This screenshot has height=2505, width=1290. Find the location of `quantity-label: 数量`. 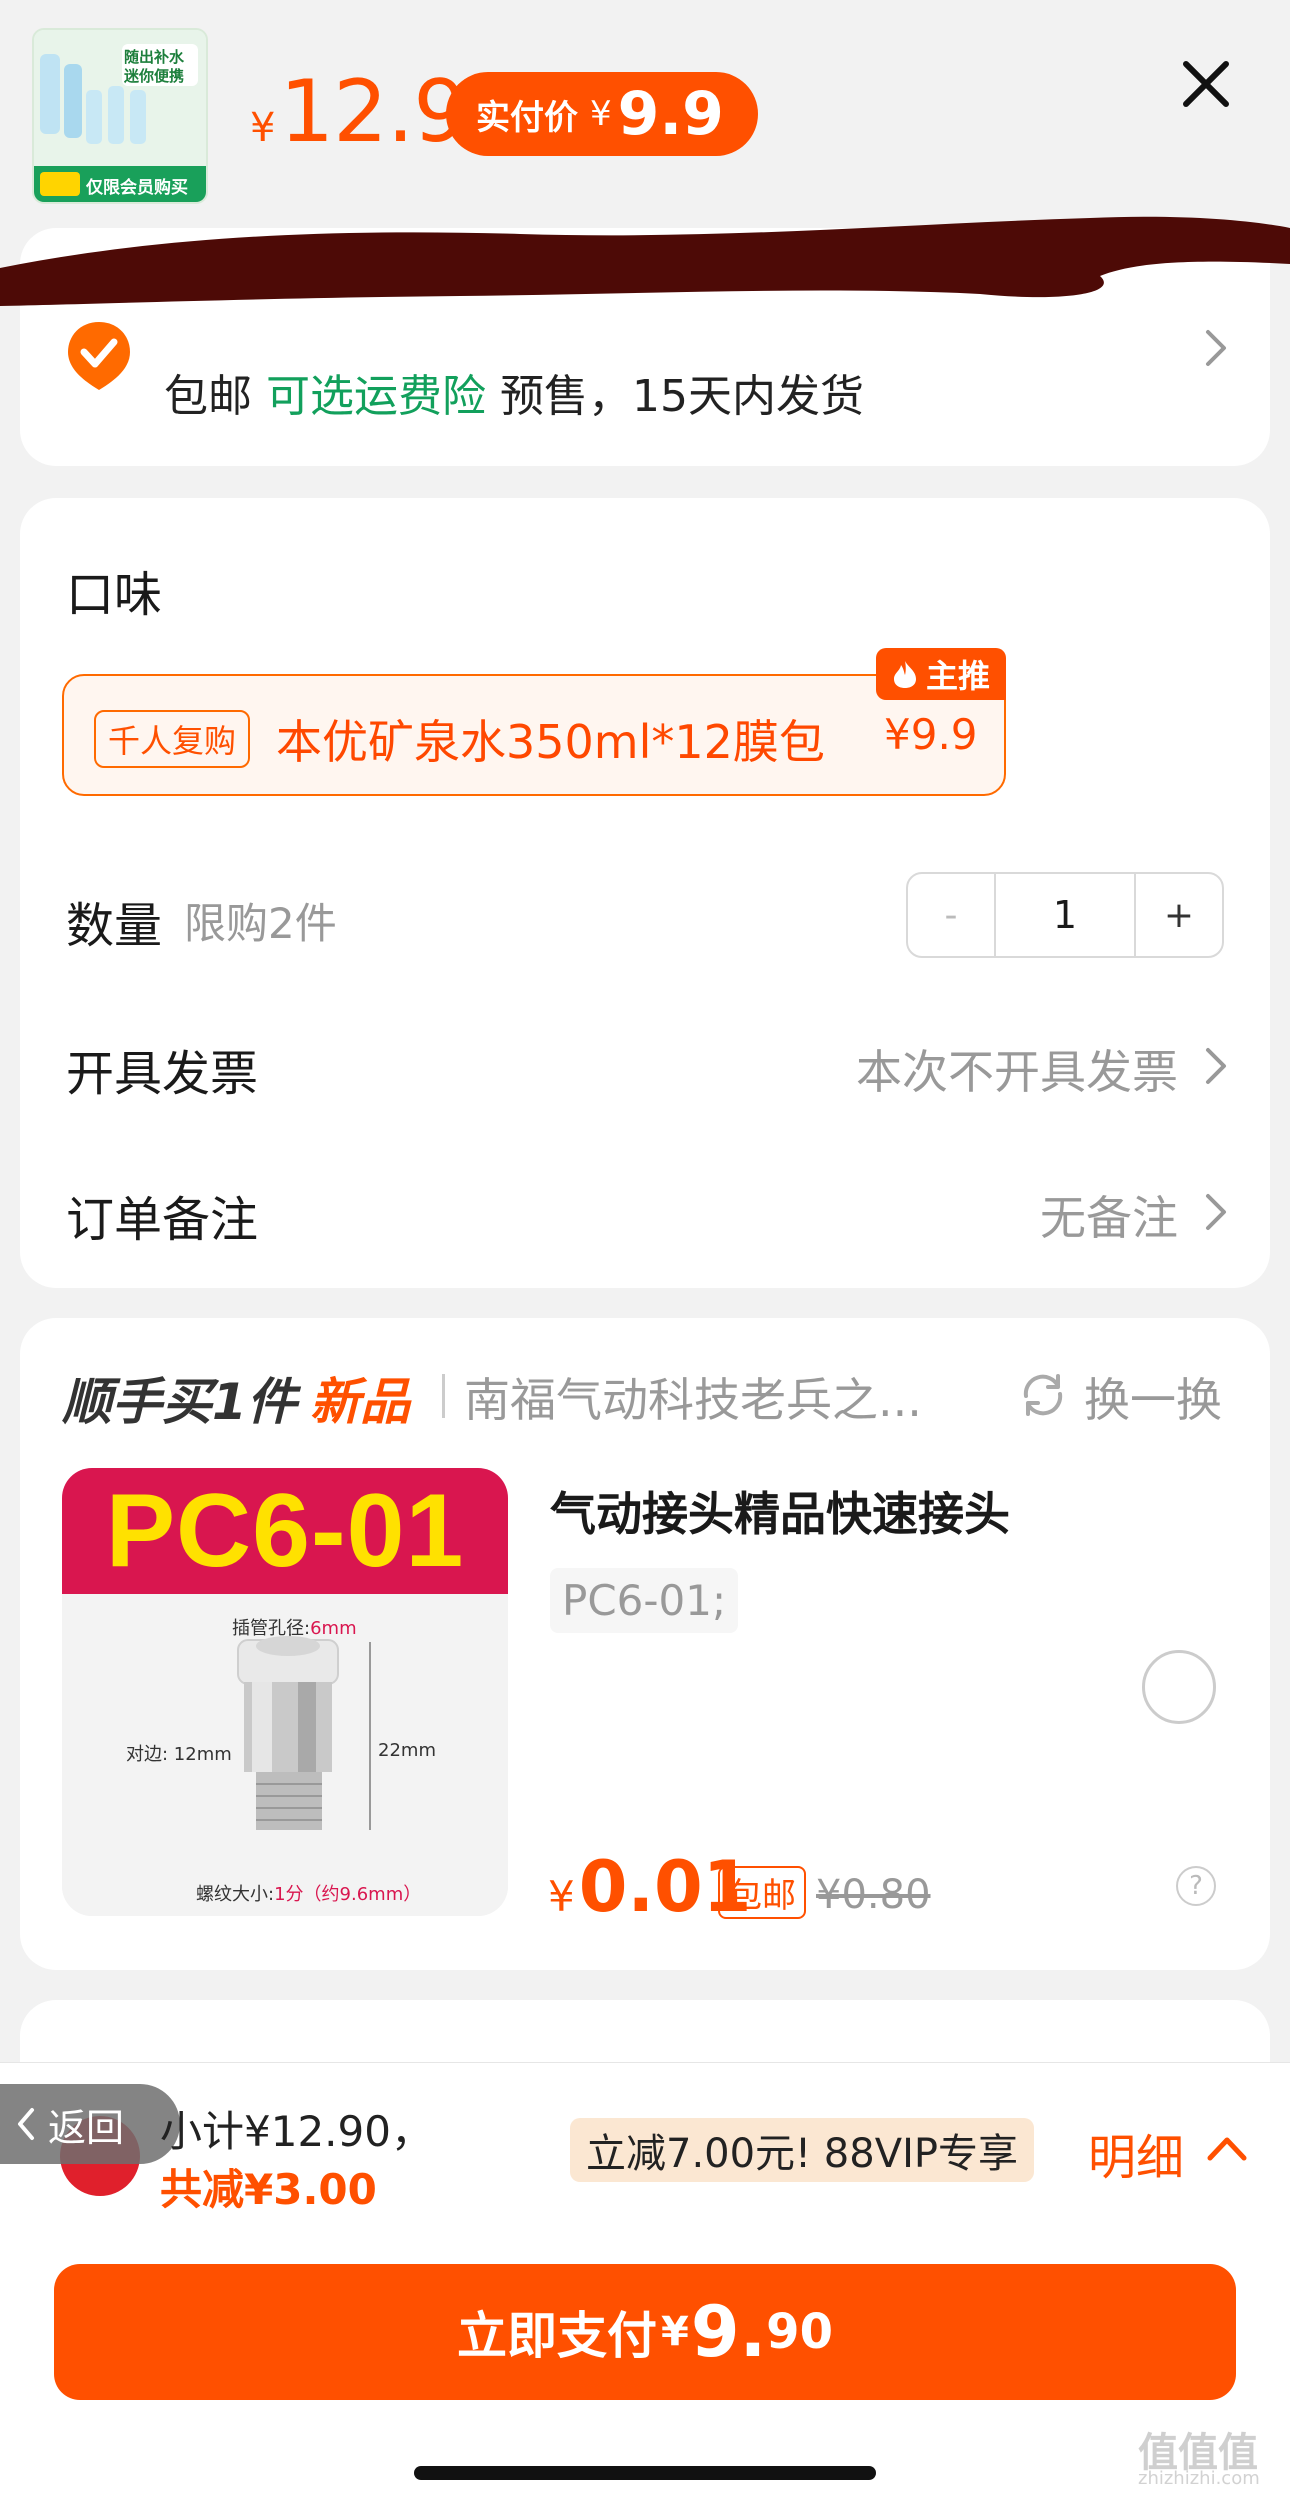

quantity-label: 数量 is located at coordinates (114, 926).